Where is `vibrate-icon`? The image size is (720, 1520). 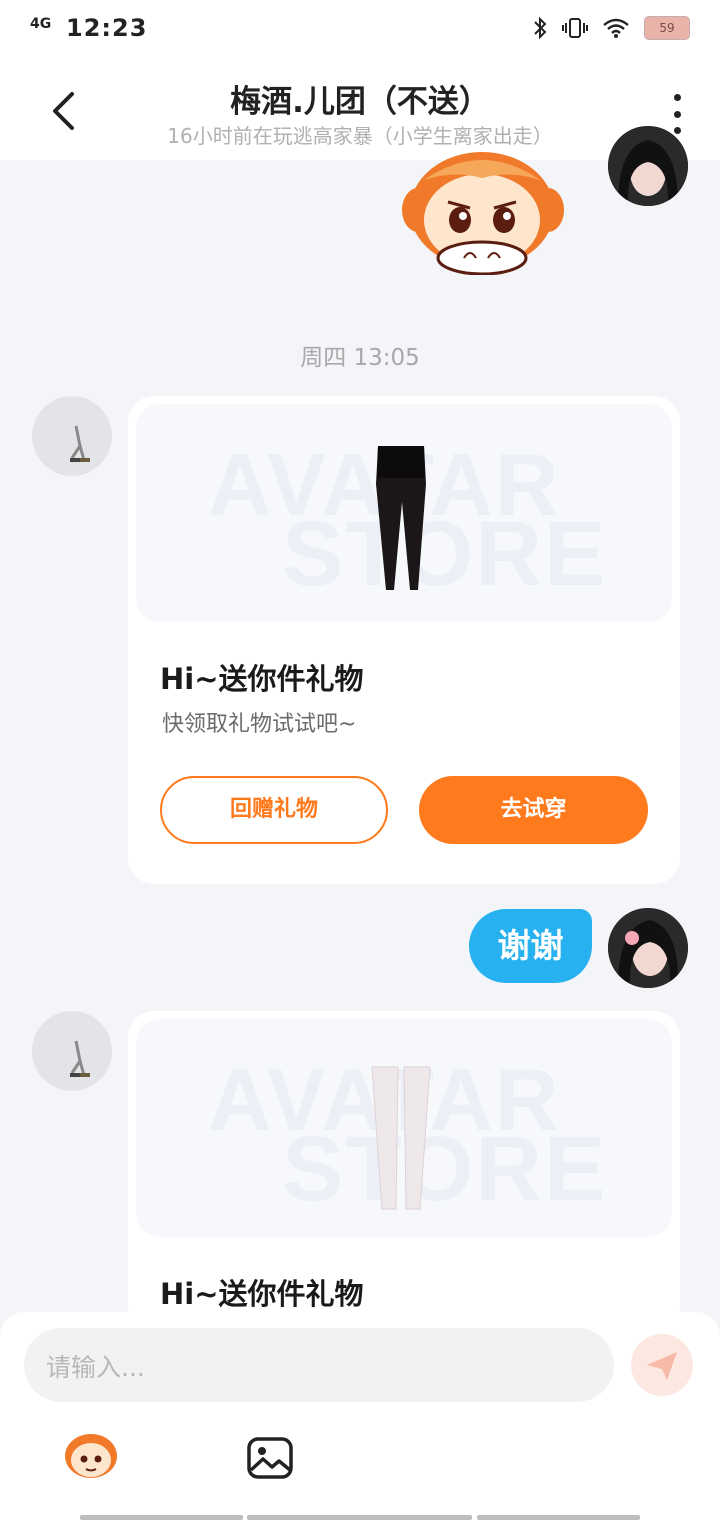
vibrate-icon is located at coordinates (575, 28).